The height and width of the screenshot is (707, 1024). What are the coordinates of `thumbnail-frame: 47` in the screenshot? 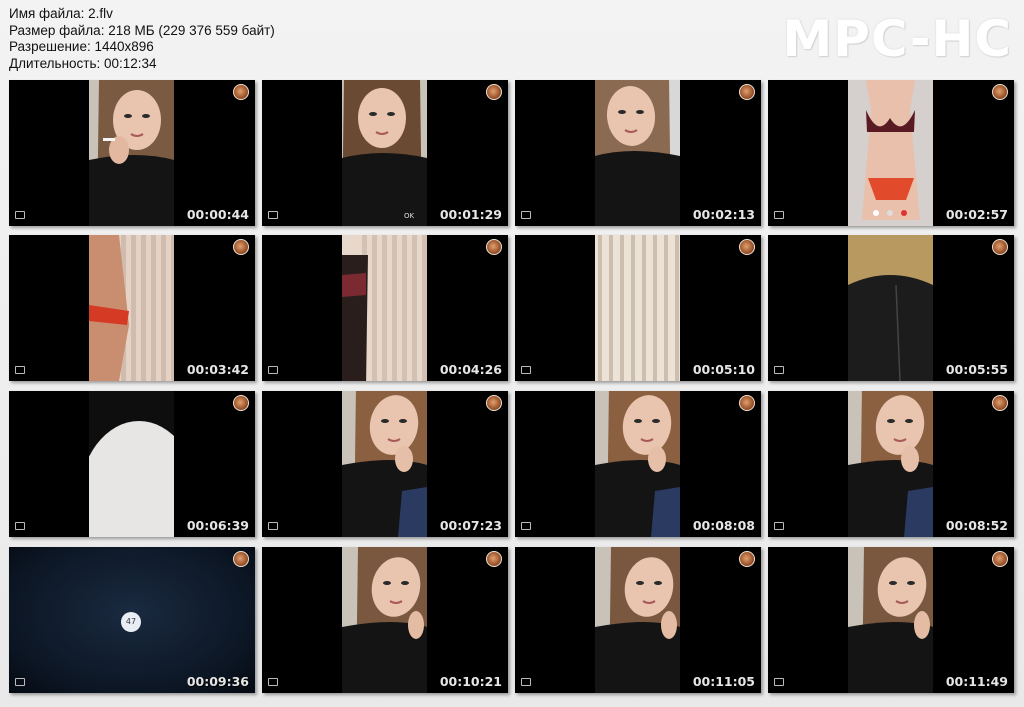 It's located at (132, 620).